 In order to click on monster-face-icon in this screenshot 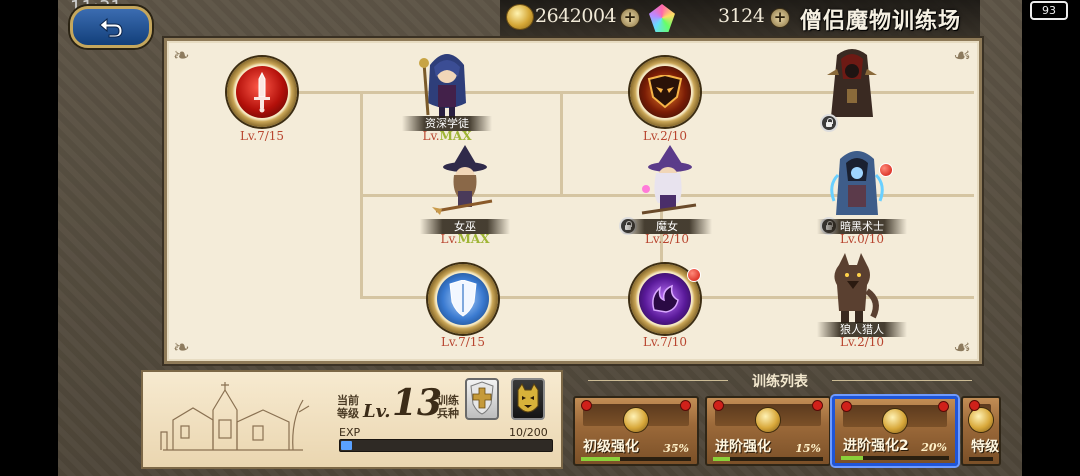, I will do `click(528, 398)`.